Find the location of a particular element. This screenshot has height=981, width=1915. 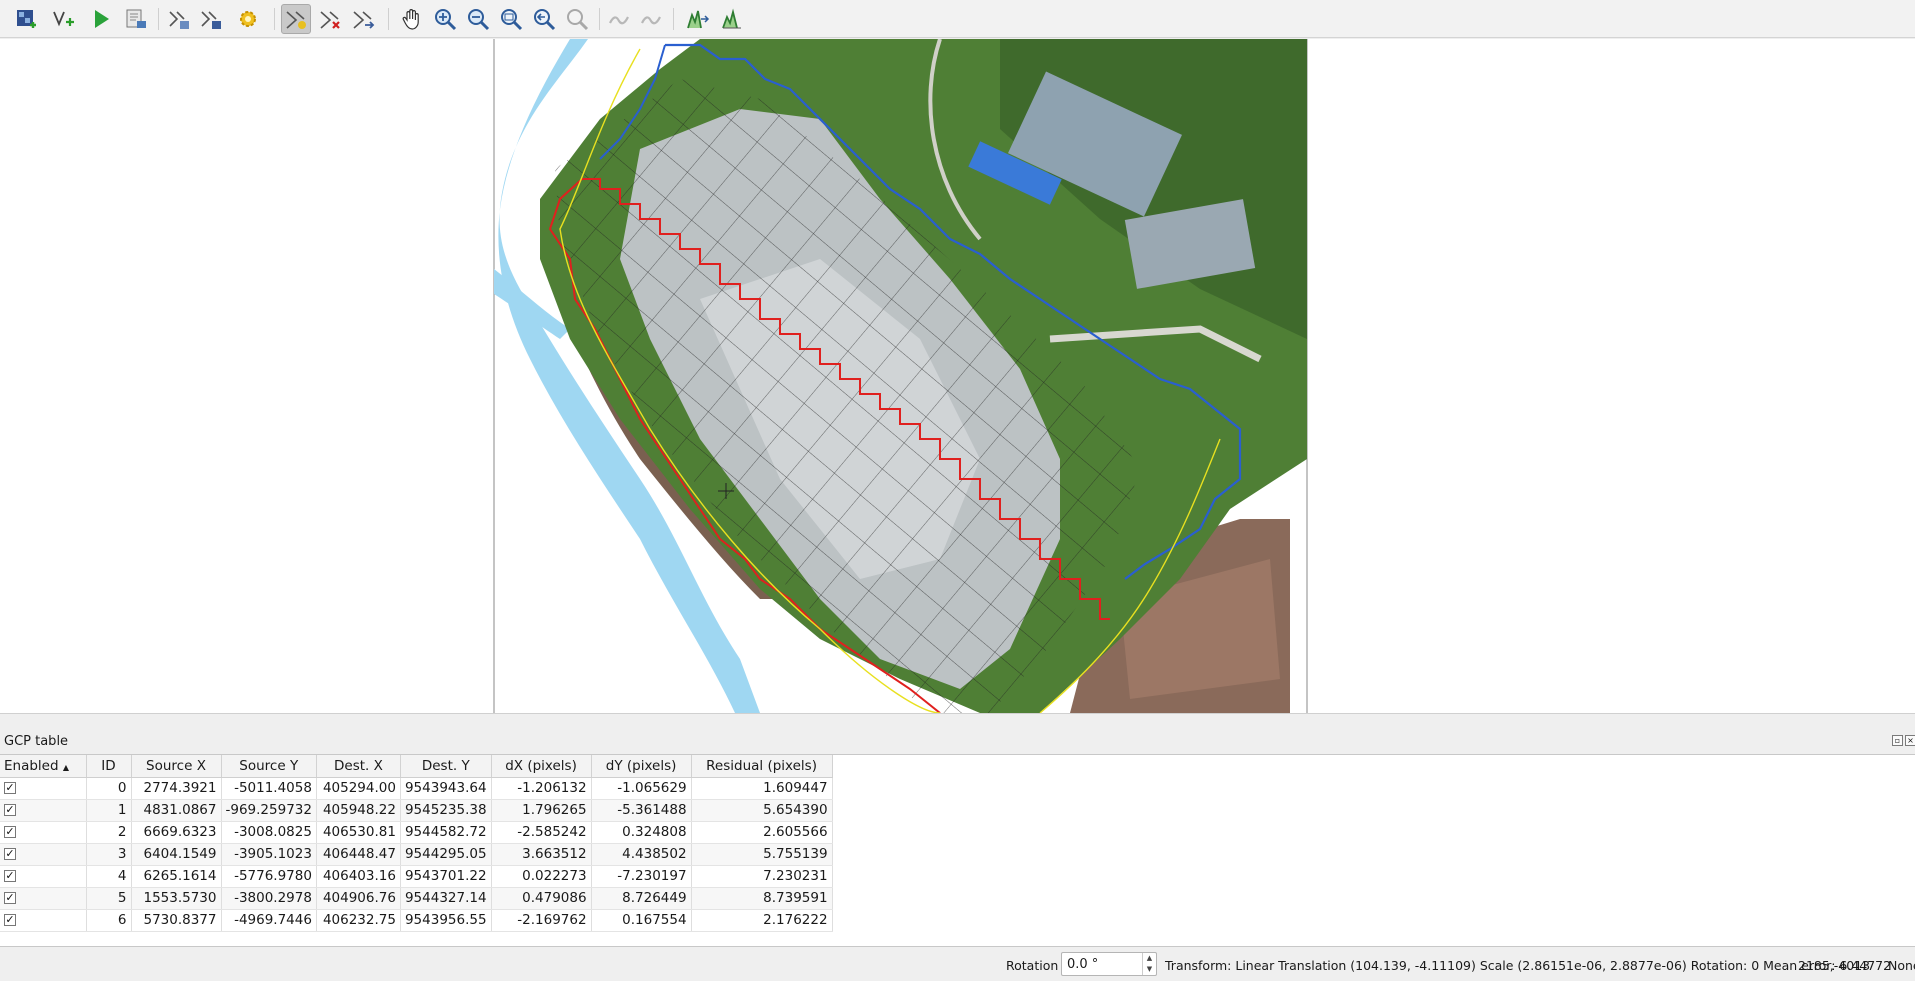

full-histogram-stretch-button is located at coordinates (698, 19).